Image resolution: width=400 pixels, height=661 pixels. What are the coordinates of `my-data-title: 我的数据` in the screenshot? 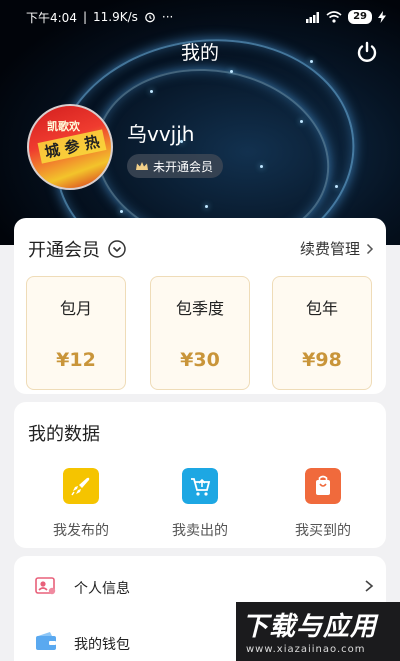 It's located at (64, 434).